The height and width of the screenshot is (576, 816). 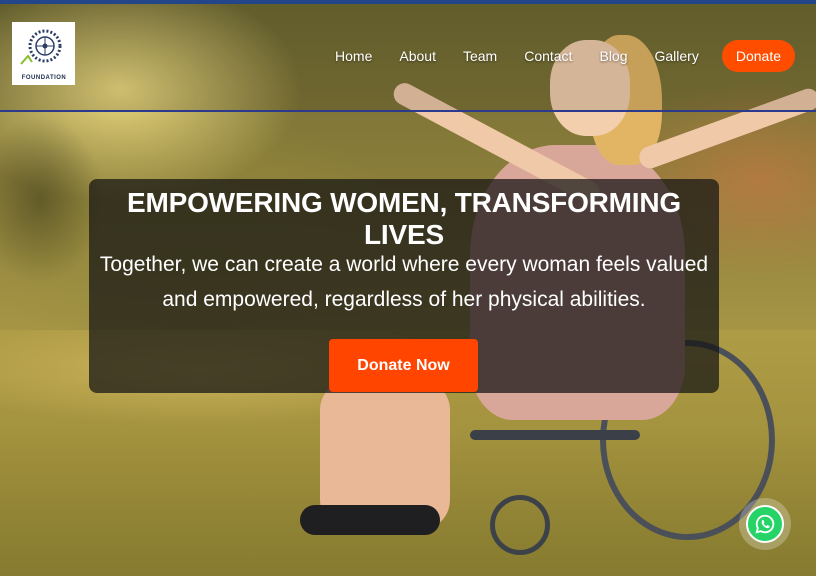 I want to click on hero-title: EMPOWERING WOMEN, TRANSFORMING LIVES, so click(x=404, y=218).